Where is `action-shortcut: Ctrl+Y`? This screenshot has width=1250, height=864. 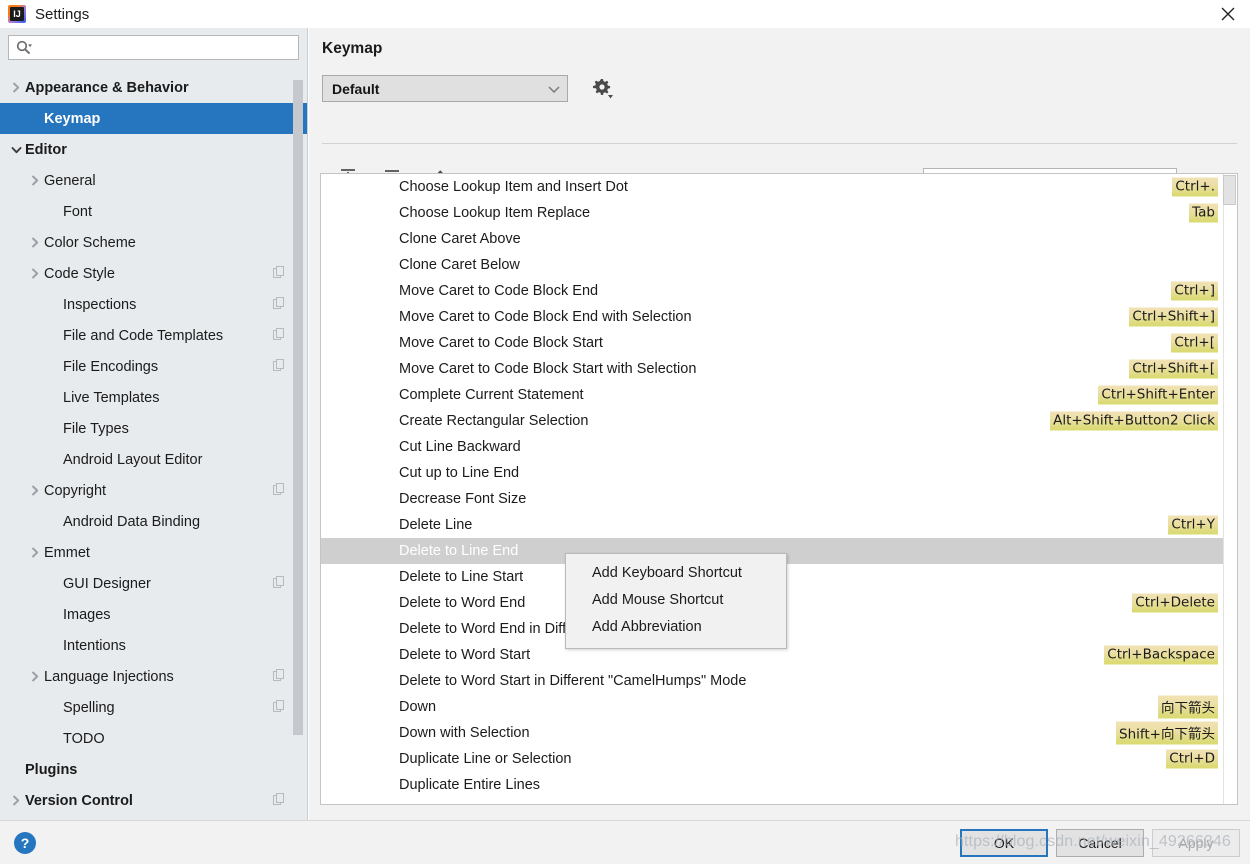
action-shortcut: Ctrl+Y is located at coordinates (1193, 525).